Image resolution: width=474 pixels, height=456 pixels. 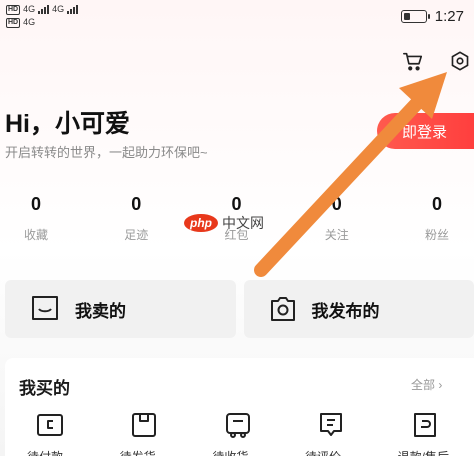 I want to click on status-bar: HD 4G 4G HD 4G 1:27, so click(x=237, y=18).